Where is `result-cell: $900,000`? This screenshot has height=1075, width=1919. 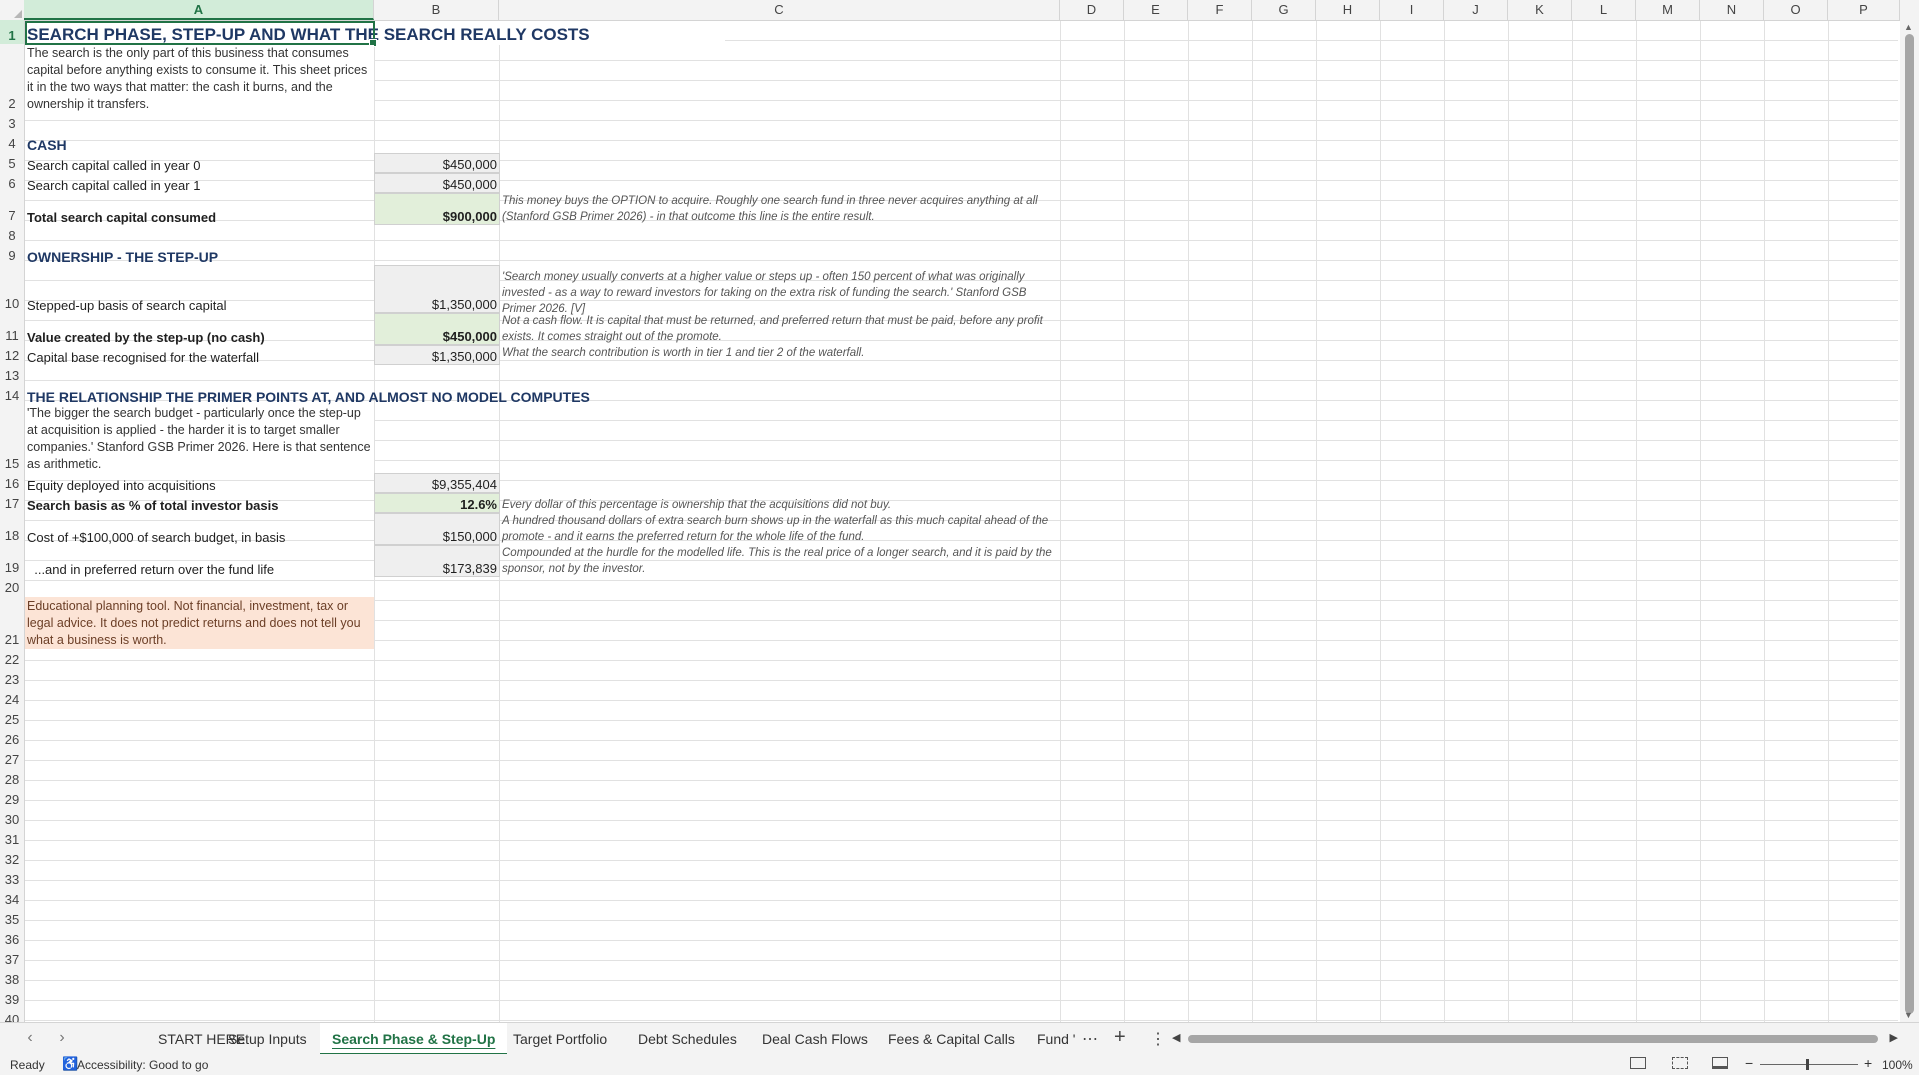
result-cell: $900,000 is located at coordinates (437, 209).